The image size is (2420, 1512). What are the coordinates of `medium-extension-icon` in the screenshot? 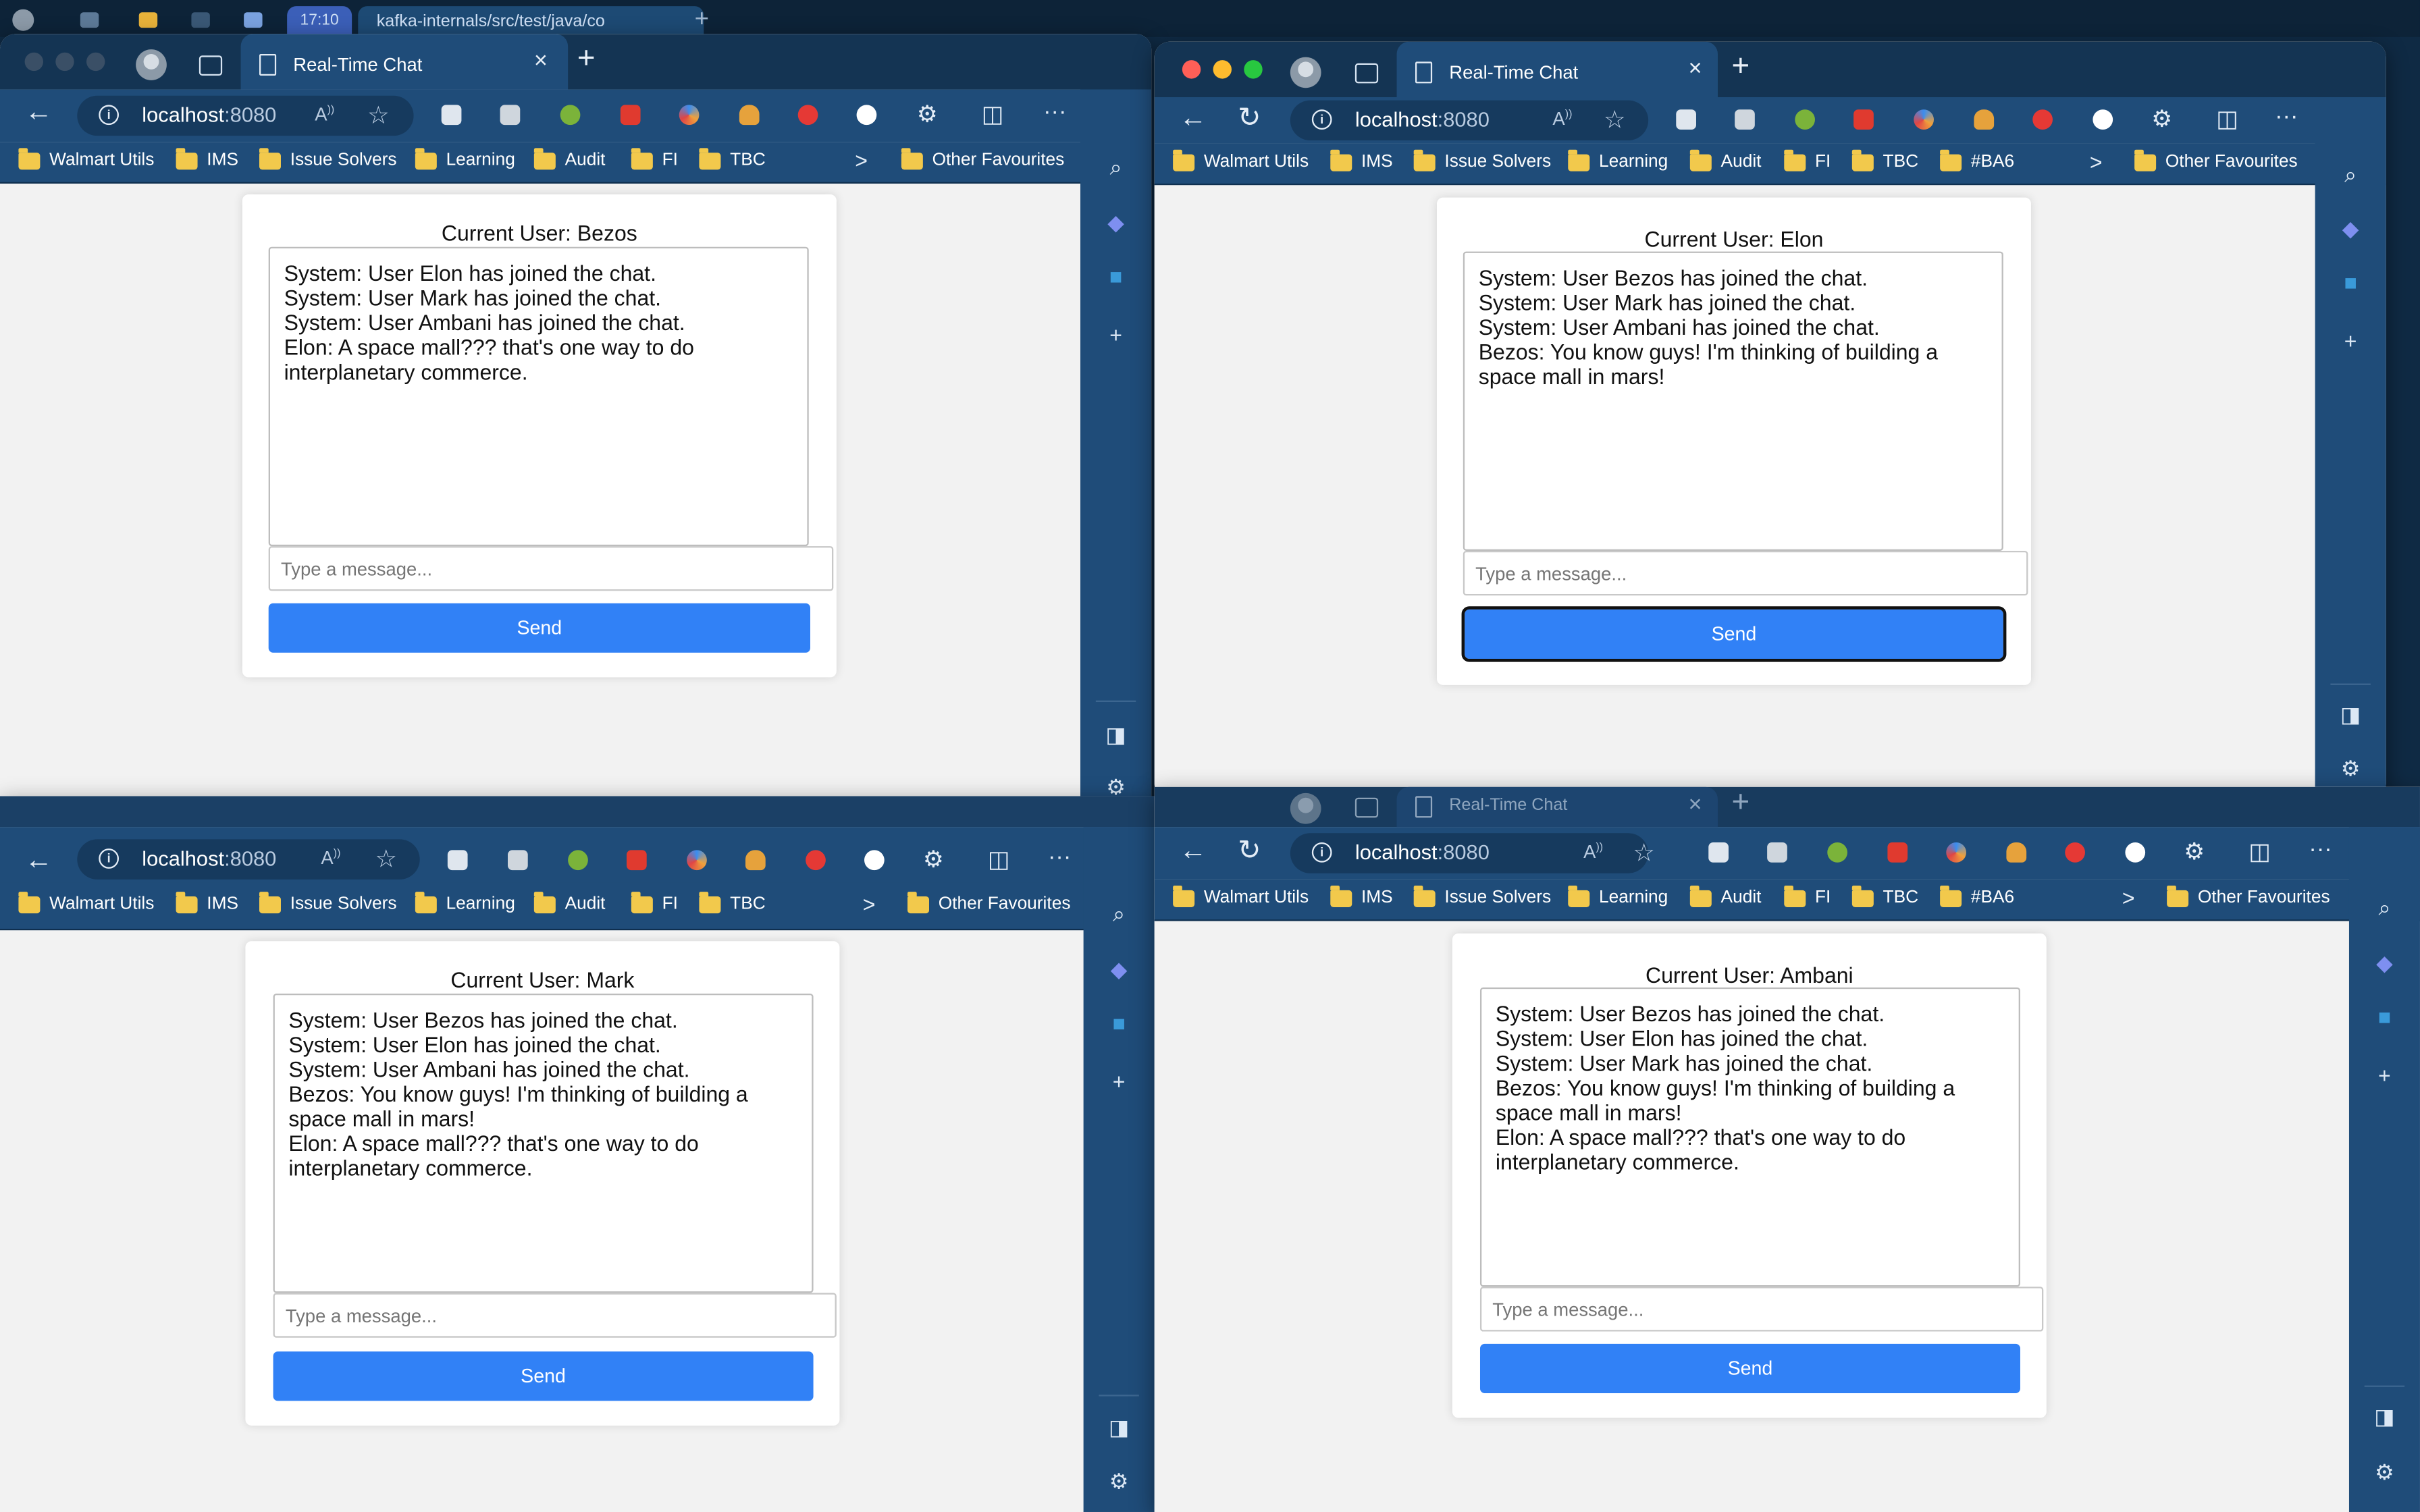 It's located at (2103, 120).